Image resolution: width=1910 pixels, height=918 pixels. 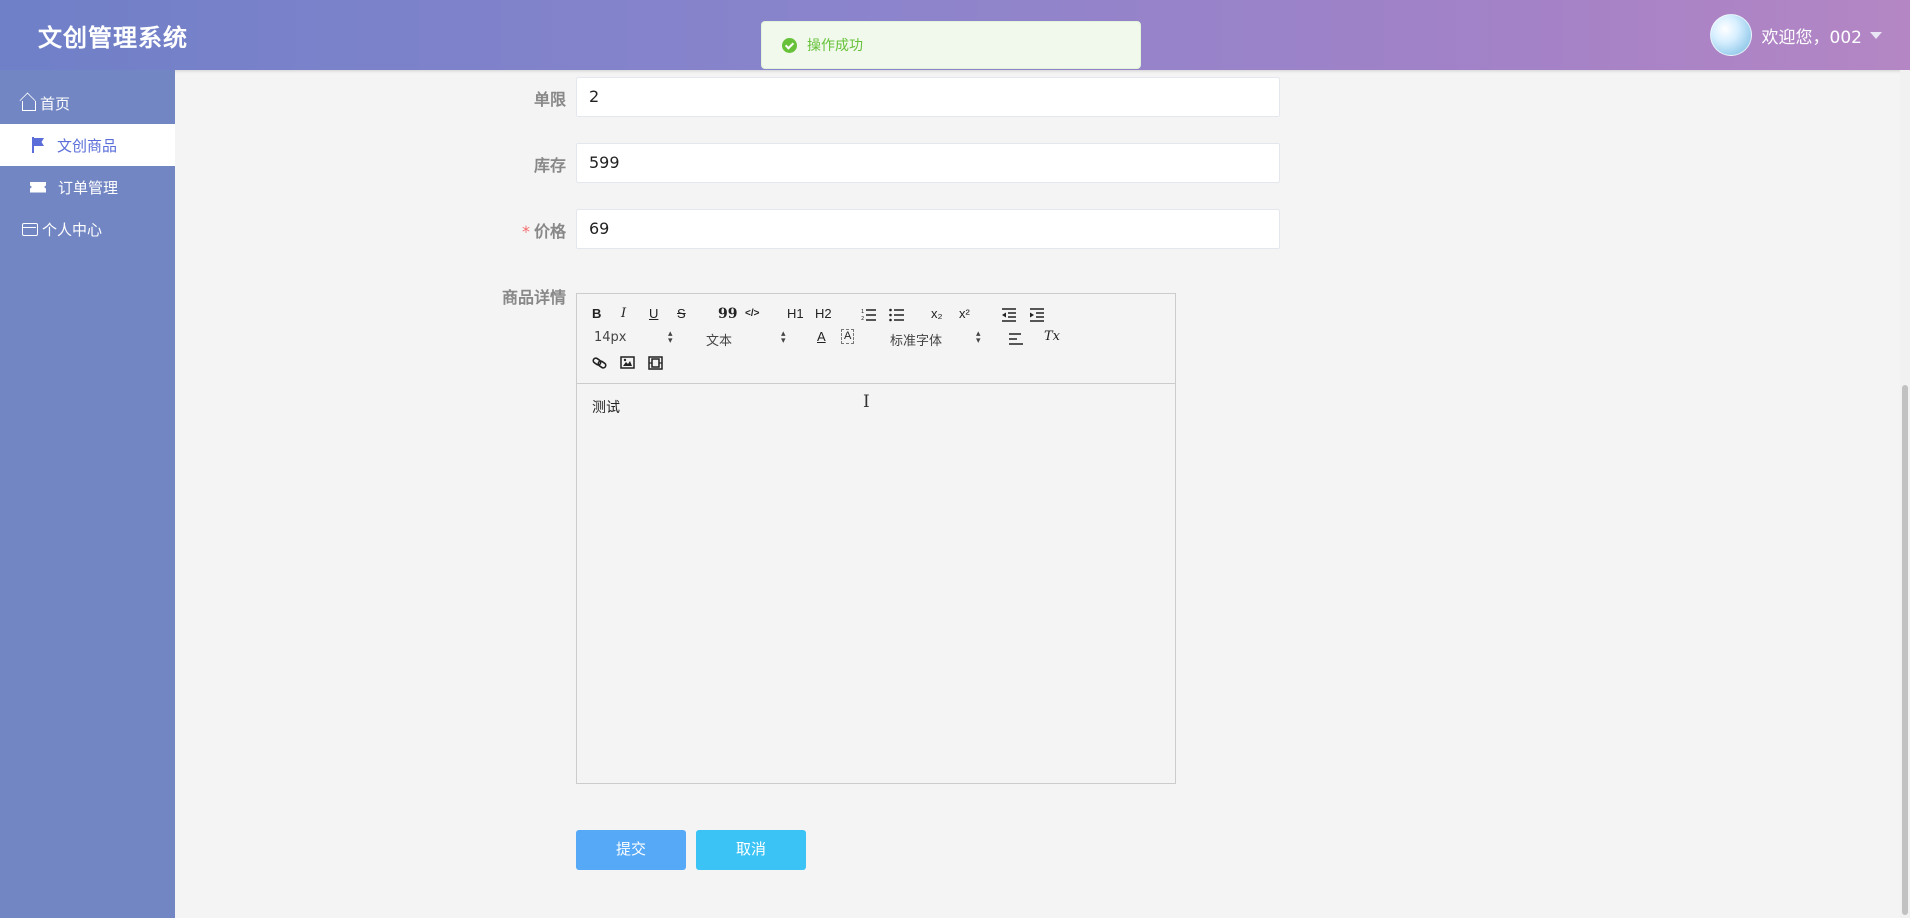 I want to click on details-label: 商品详情, so click(x=533, y=297).